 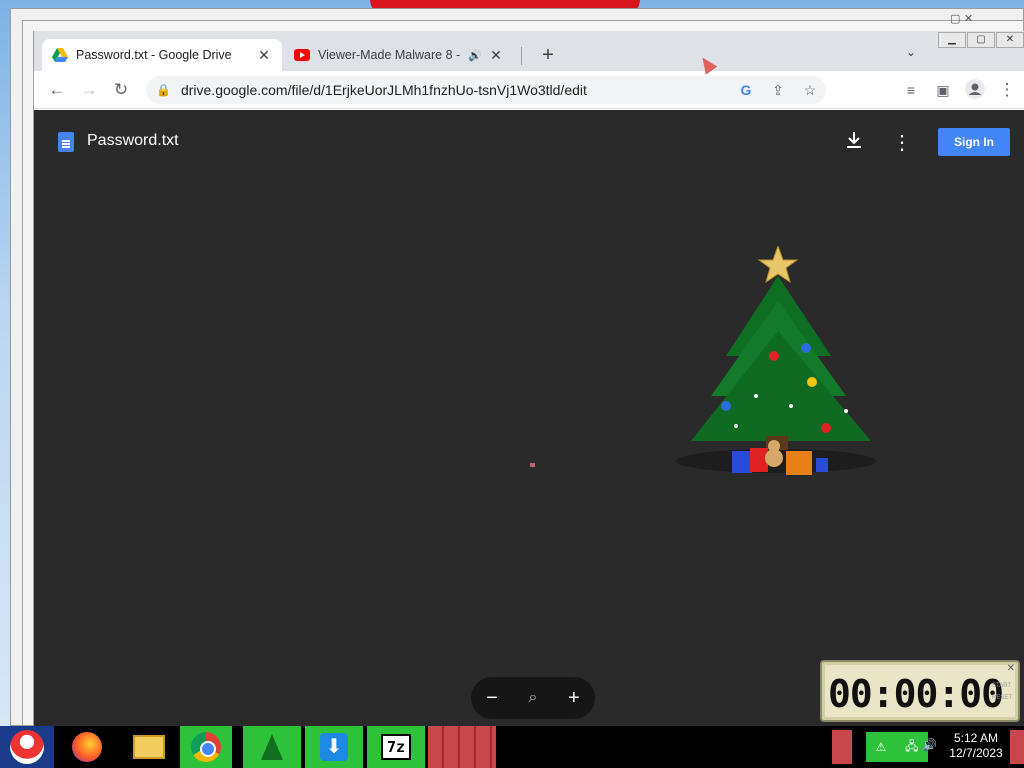 I want to click on taskbar-file-manager, so click(x=149, y=747).